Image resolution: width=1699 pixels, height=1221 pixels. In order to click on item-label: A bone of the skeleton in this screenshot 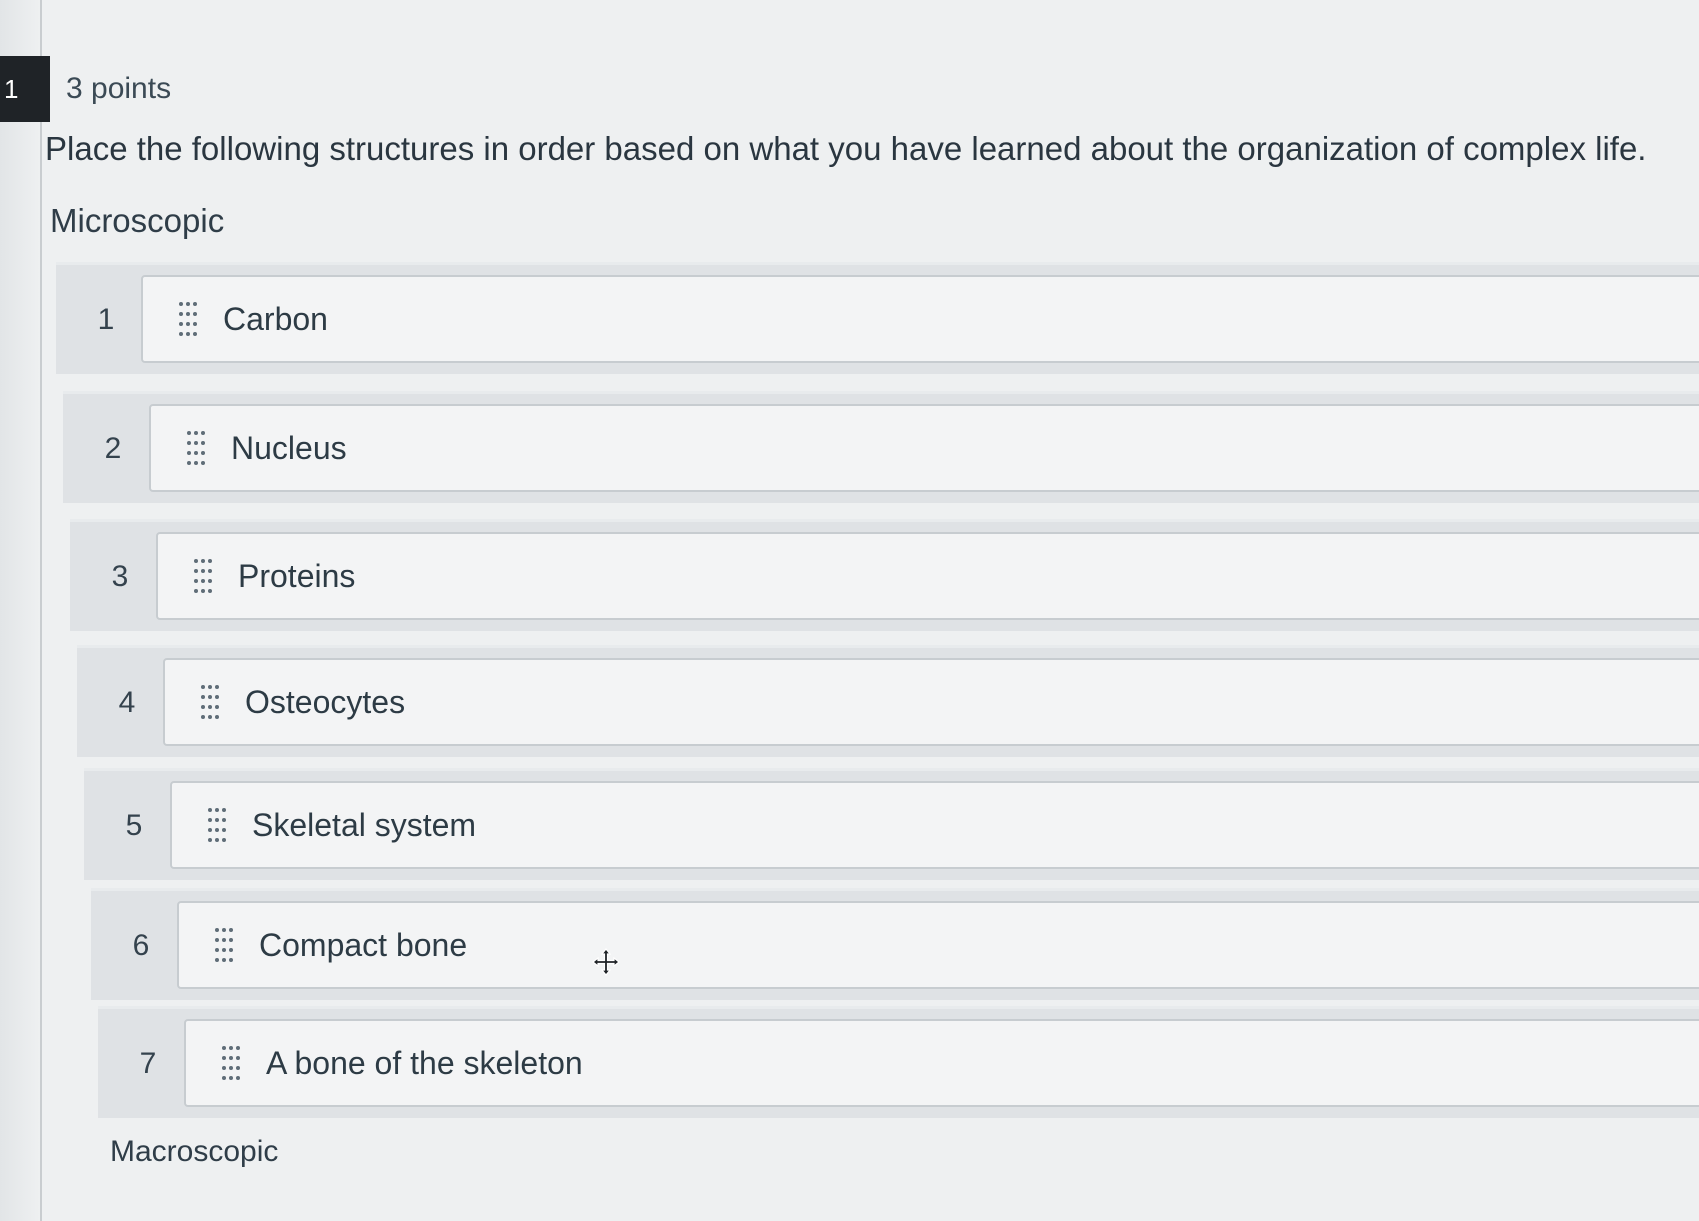, I will do `click(424, 1062)`.